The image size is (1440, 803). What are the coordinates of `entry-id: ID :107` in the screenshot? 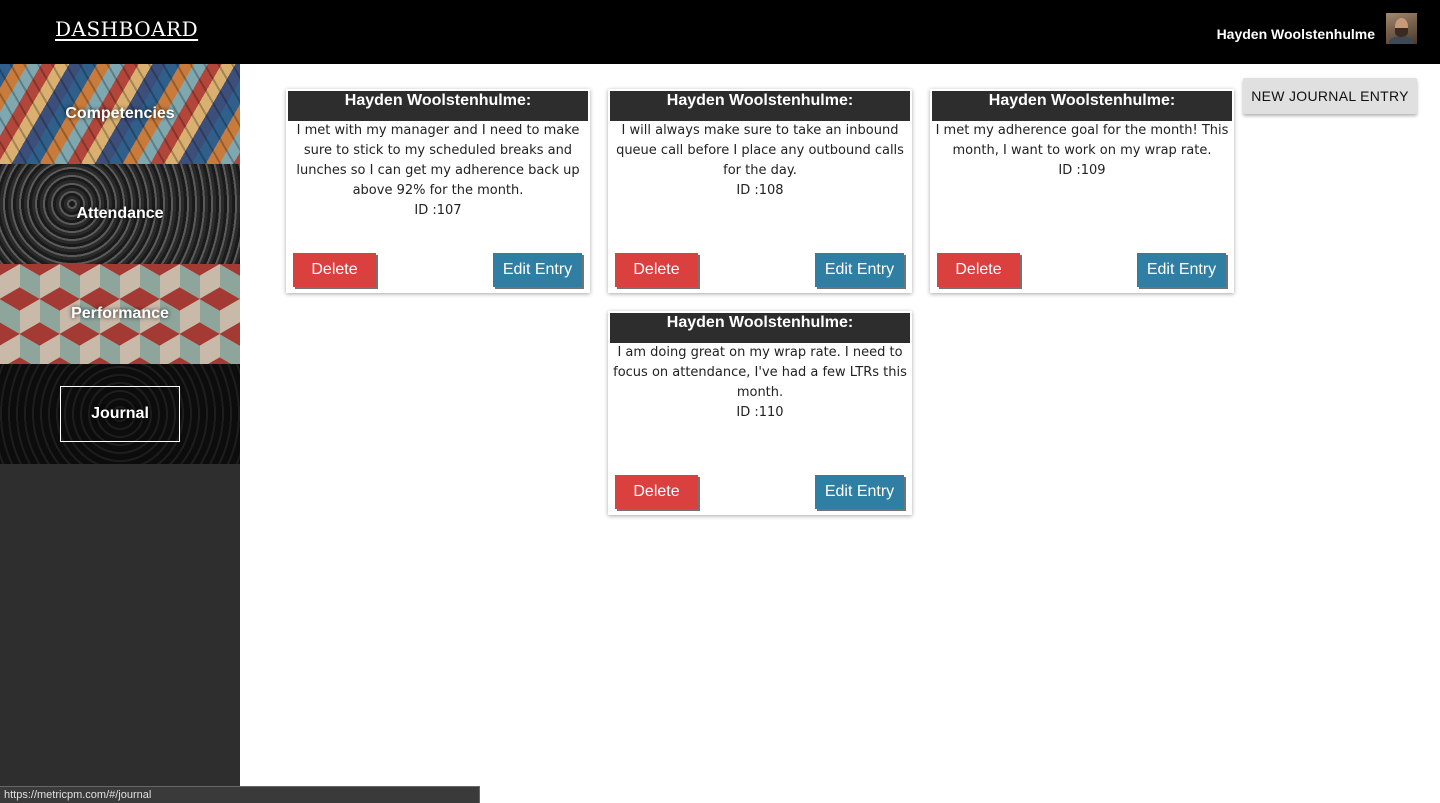 It's located at (438, 210).